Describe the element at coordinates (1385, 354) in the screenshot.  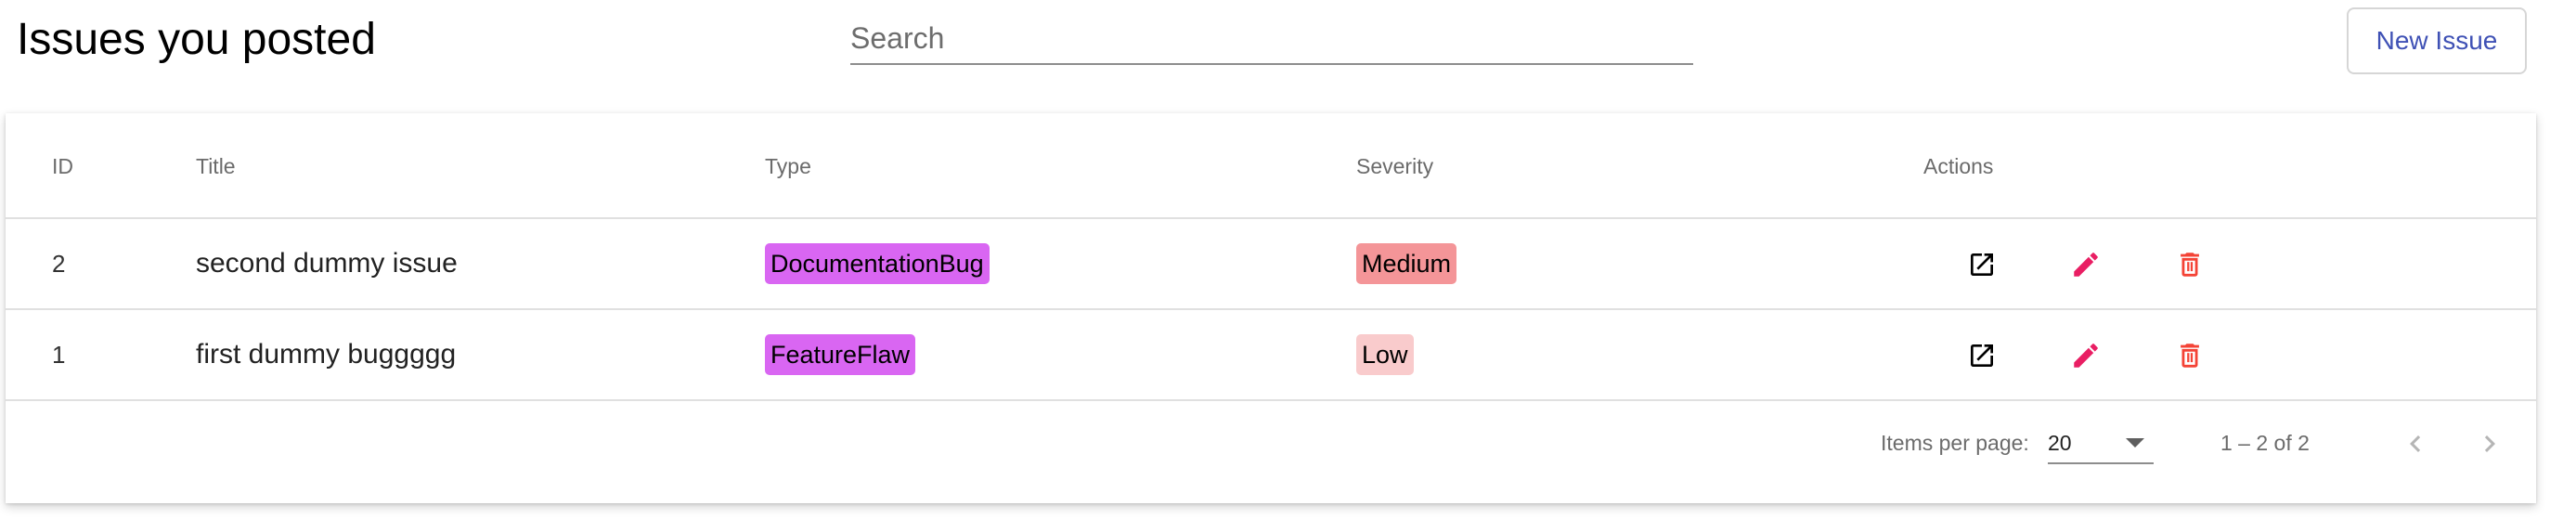
I see `severity-badge: Low` at that location.